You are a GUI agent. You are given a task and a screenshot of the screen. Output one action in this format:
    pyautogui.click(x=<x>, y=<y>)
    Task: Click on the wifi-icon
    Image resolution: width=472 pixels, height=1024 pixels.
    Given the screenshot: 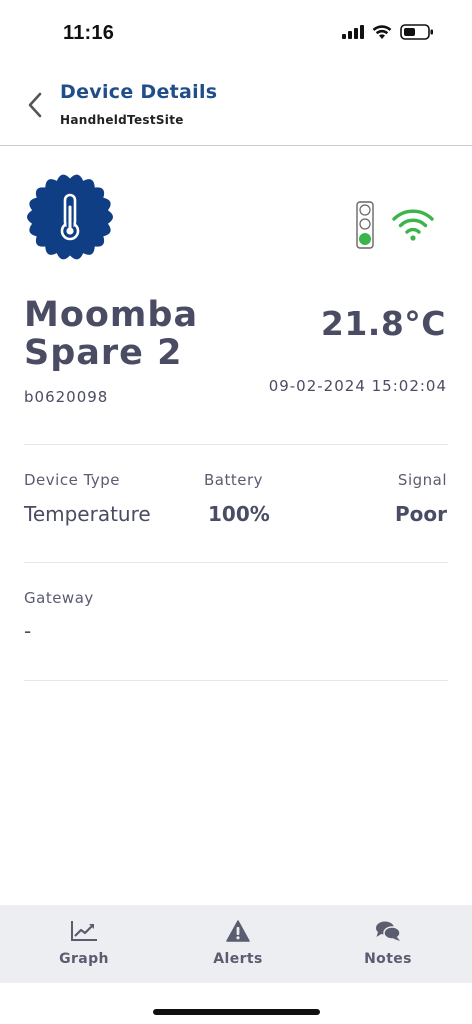 What is the action you would take?
    pyautogui.click(x=413, y=225)
    